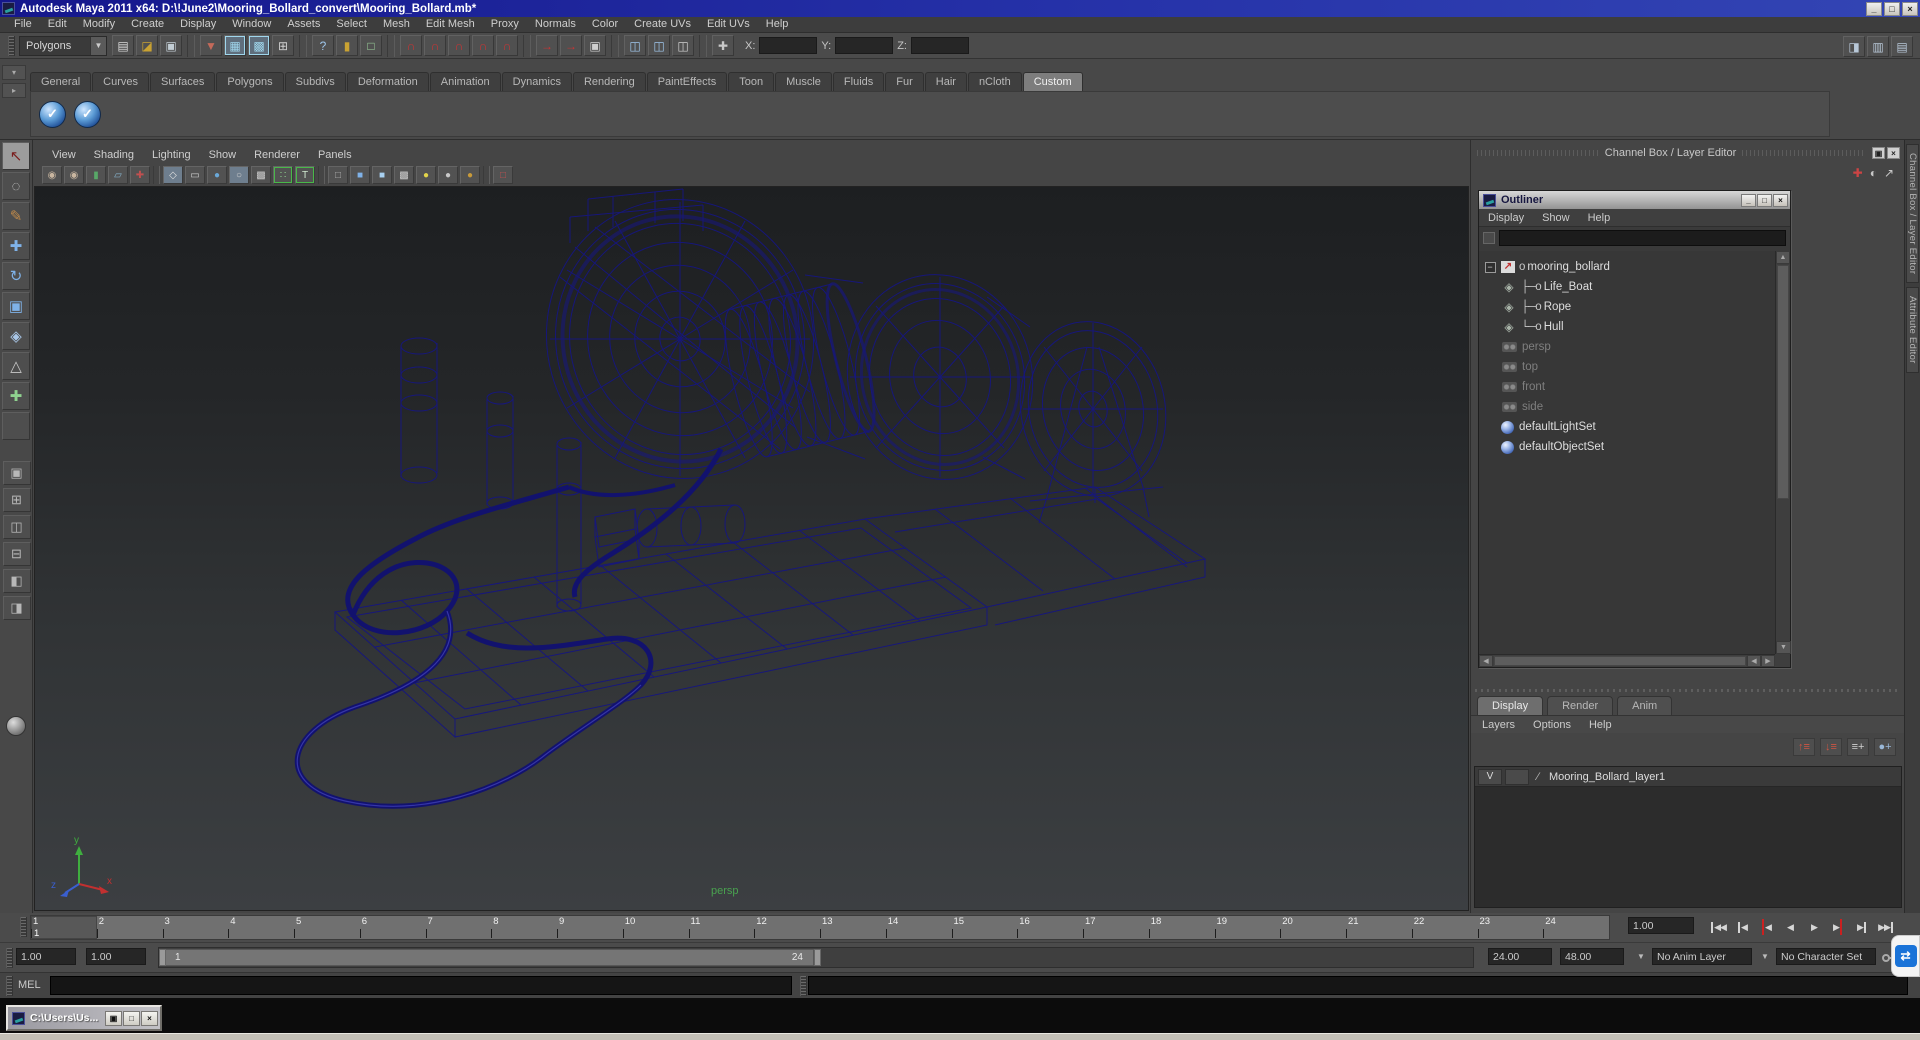 The height and width of the screenshot is (1040, 1920). What do you see at coordinates (1576, 927) in the screenshot?
I see `frame-24: 24` at bounding box center [1576, 927].